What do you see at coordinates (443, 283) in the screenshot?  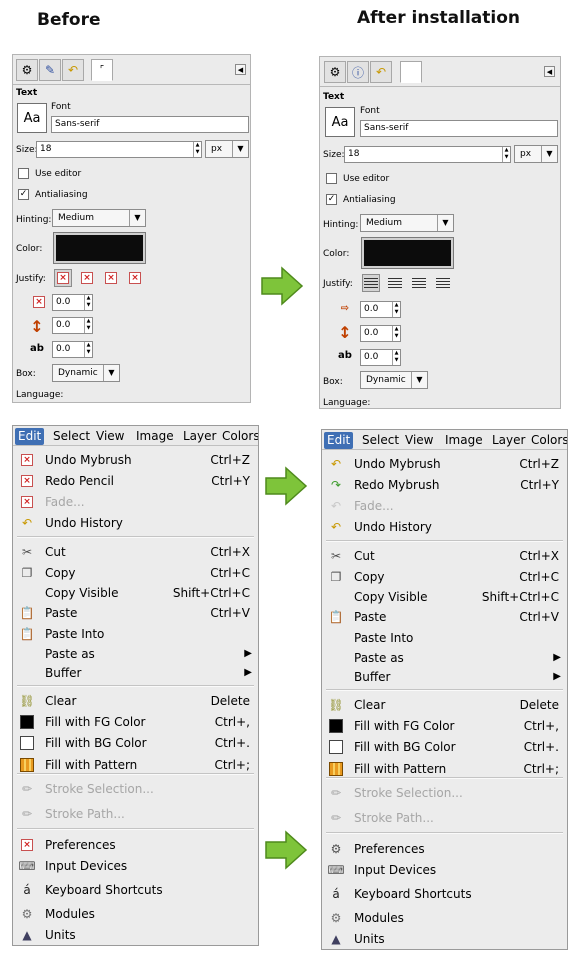 I see `justify-fill-button` at bounding box center [443, 283].